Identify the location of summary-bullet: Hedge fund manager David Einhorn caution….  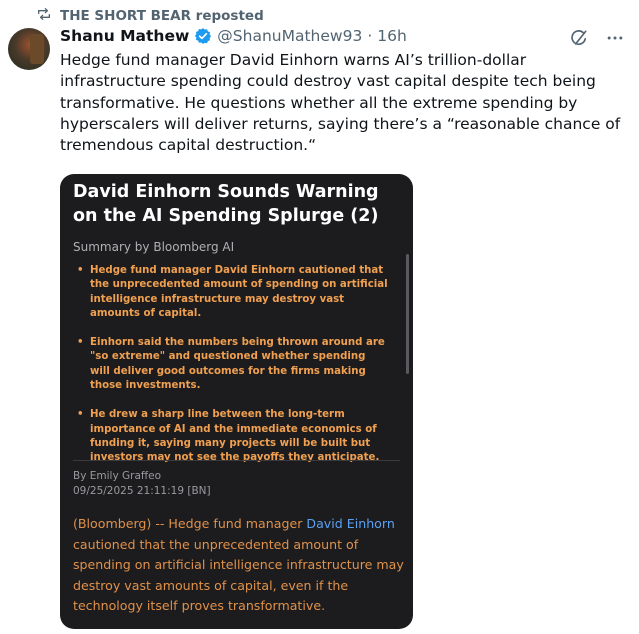
(230, 292).